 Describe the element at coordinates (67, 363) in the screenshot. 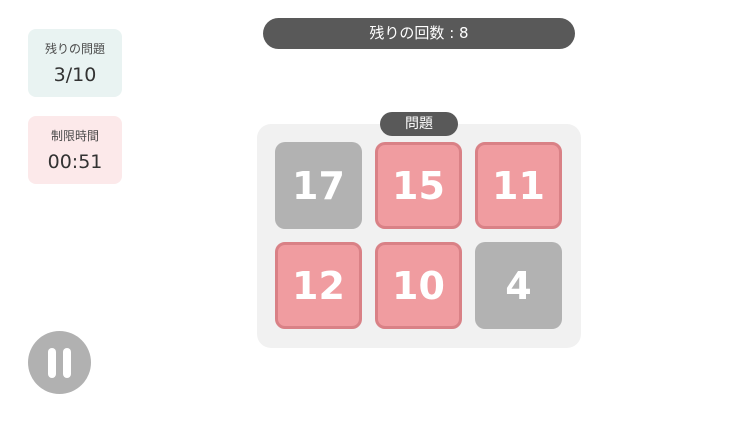

I see `pause-icon-bar` at that location.